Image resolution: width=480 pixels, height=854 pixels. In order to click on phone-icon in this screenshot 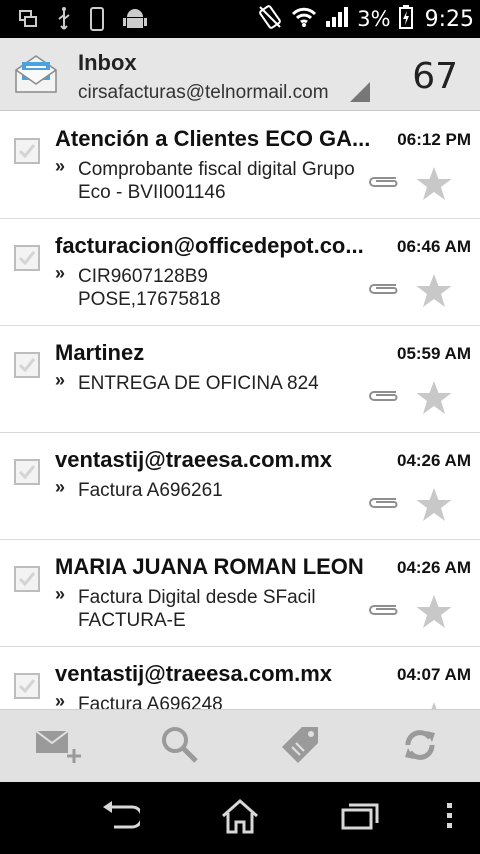, I will do `click(97, 21)`.